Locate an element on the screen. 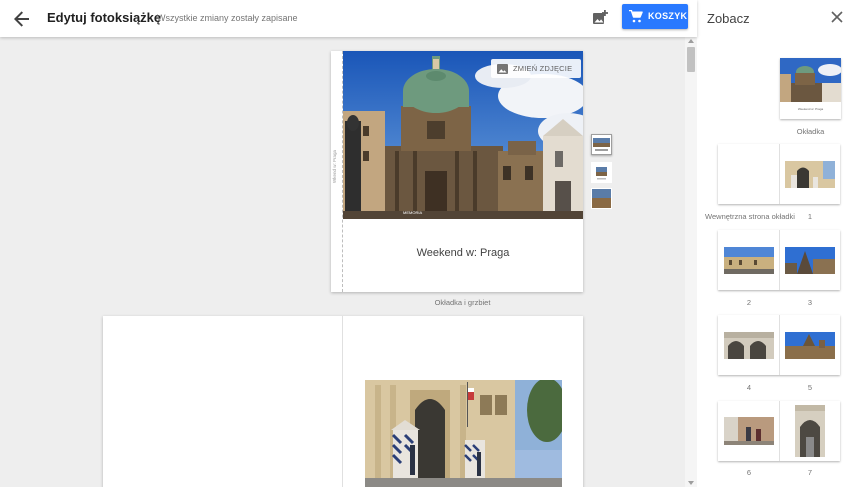  add-photo-button is located at coordinates (600, 18).